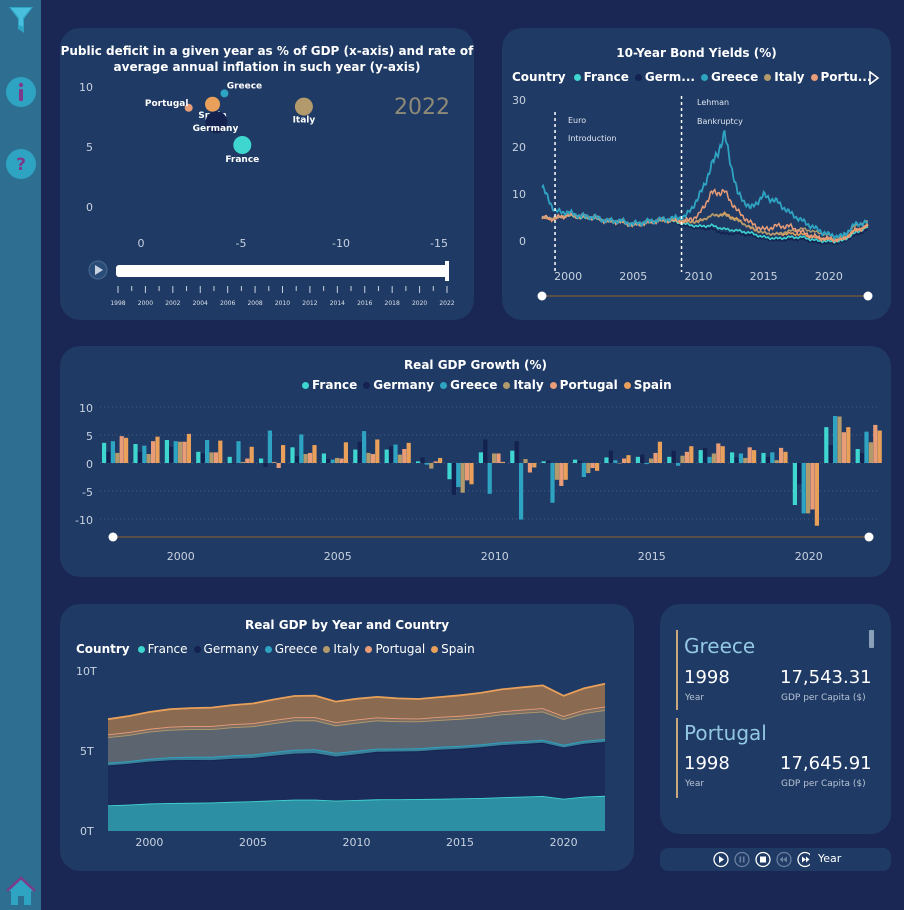 The image size is (904, 910). Describe the element at coordinates (282, 271) in the screenshot. I see `year-slider-track` at that location.